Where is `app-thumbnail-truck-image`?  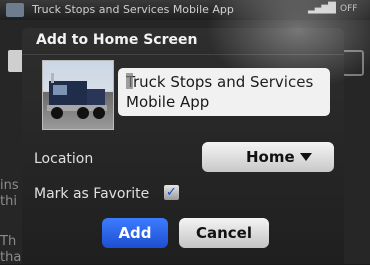 app-thumbnail-truck-image is located at coordinates (78, 95).